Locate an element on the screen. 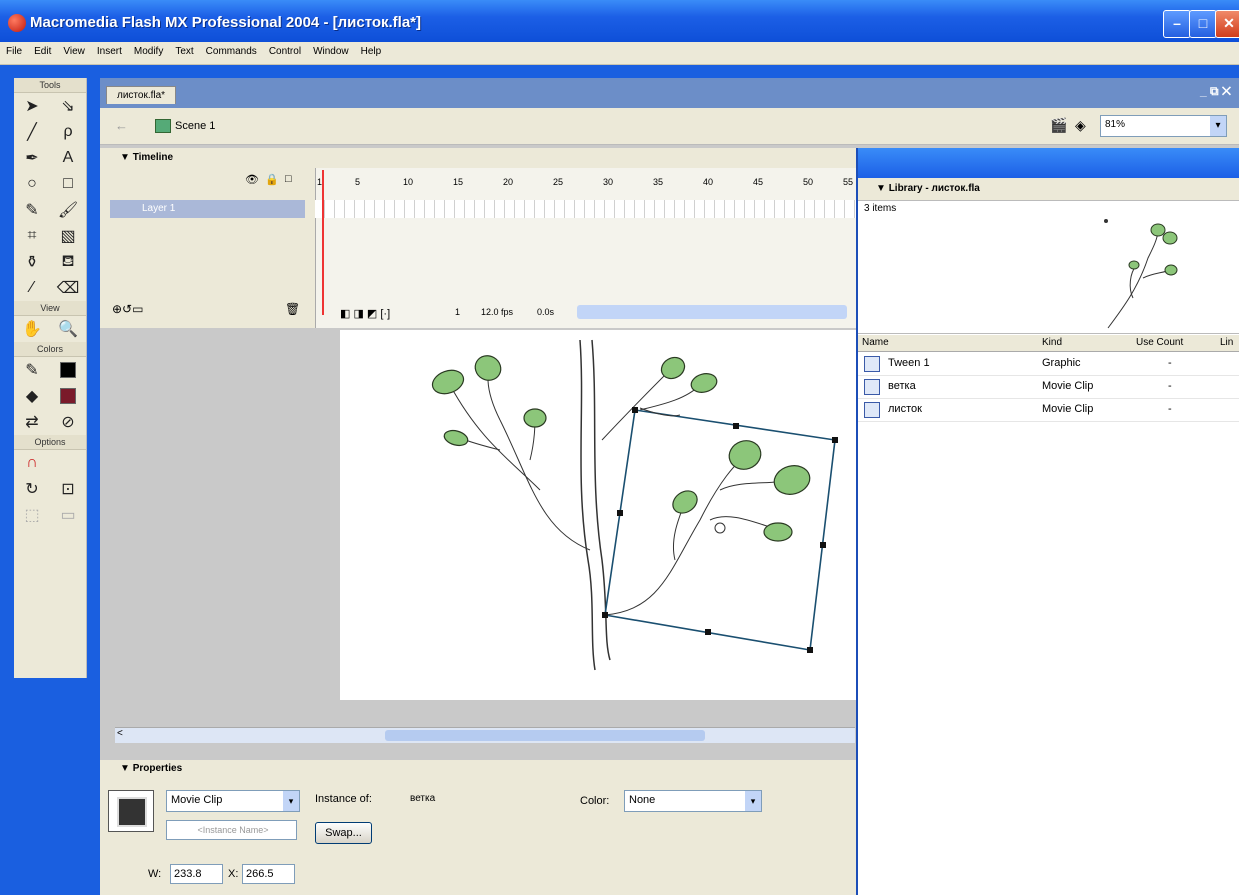 Image resolution: width=1239 pixels, height=895 pixels. colors-section-title: Colors is located at coordinates (50, 349).